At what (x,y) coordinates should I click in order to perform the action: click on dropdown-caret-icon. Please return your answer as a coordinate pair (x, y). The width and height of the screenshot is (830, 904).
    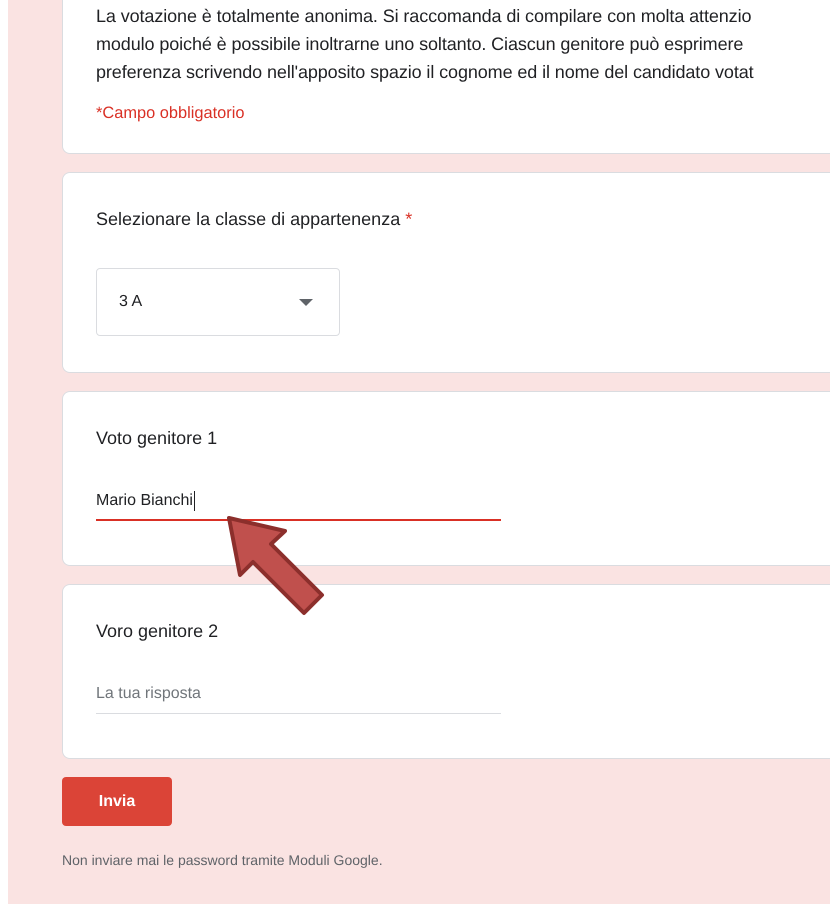
    Looking at the image, I should click on (306, 302).